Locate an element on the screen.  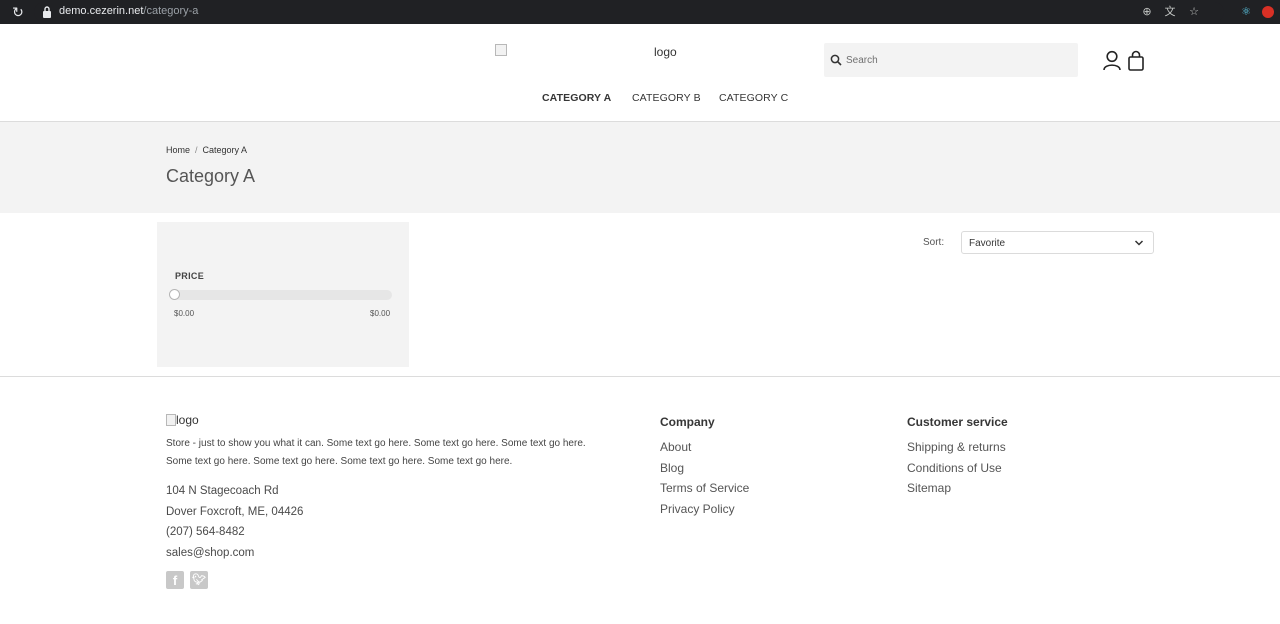
footer-logo-alt: logo is located at coordinates (187, 420).